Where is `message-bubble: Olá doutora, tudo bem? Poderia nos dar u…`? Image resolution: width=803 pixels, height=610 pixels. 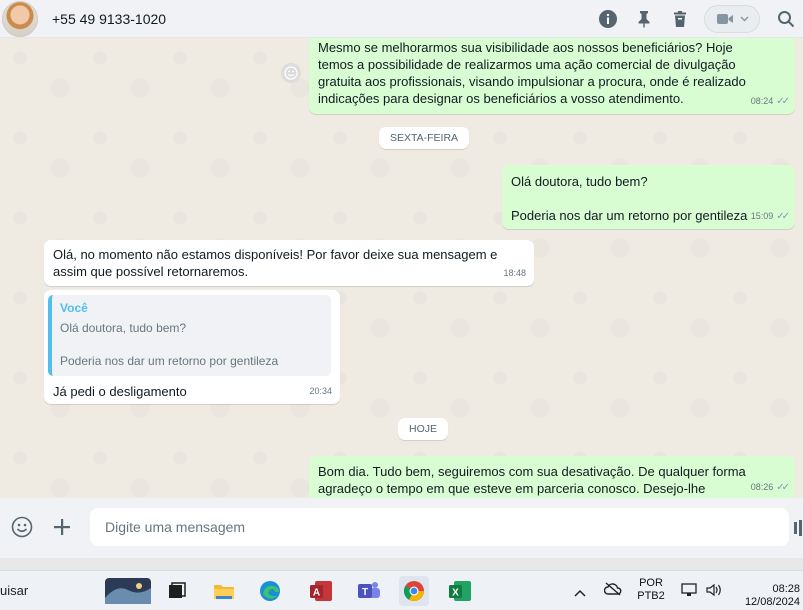
message-bubble: Olá doutora, tudo bem? Poderia nos dar u… is located at coordinates (648, 197).